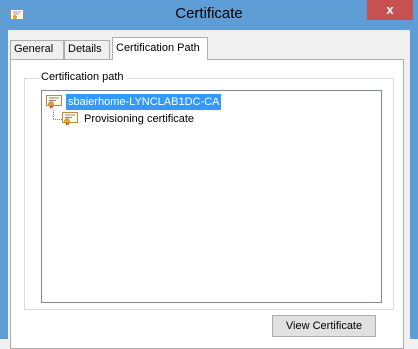  I want to click on window-title: Certificate, so click(209, 13).